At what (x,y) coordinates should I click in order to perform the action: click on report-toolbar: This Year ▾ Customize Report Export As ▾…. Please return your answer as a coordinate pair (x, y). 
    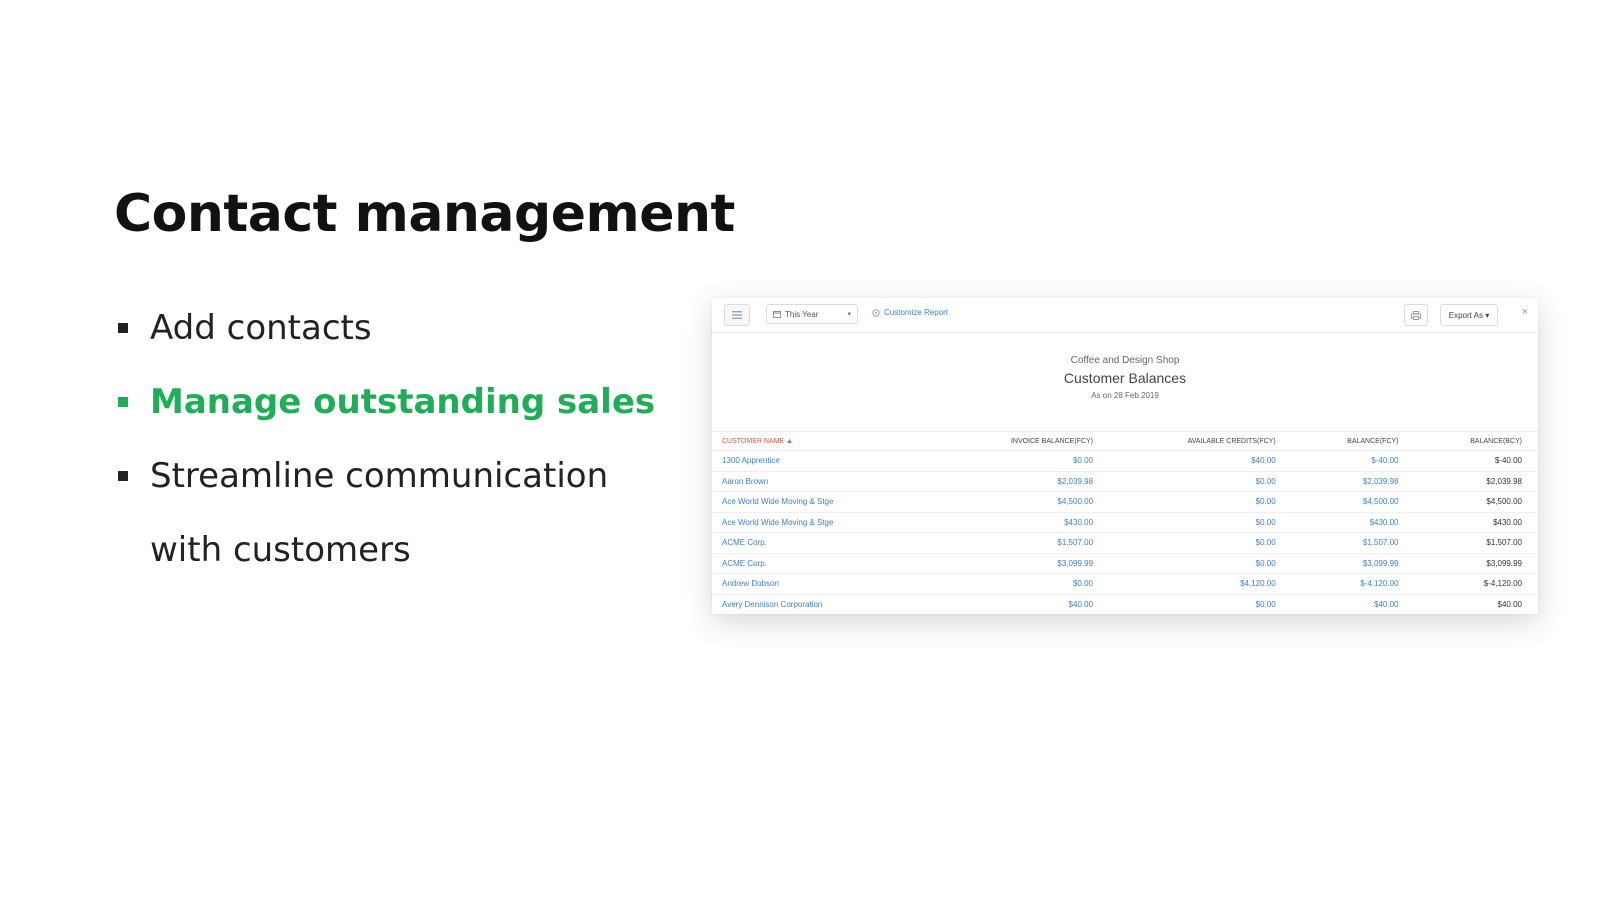
    Looking at the image, I should click on (1125, 315).